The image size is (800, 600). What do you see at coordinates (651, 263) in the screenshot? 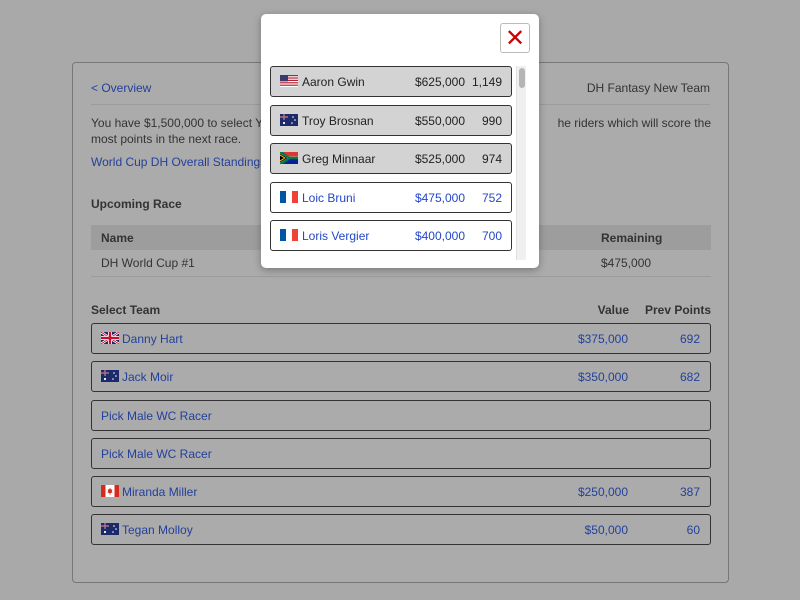
I see `race-remaining-cell: $475,000` at bounding box center [651, 263].